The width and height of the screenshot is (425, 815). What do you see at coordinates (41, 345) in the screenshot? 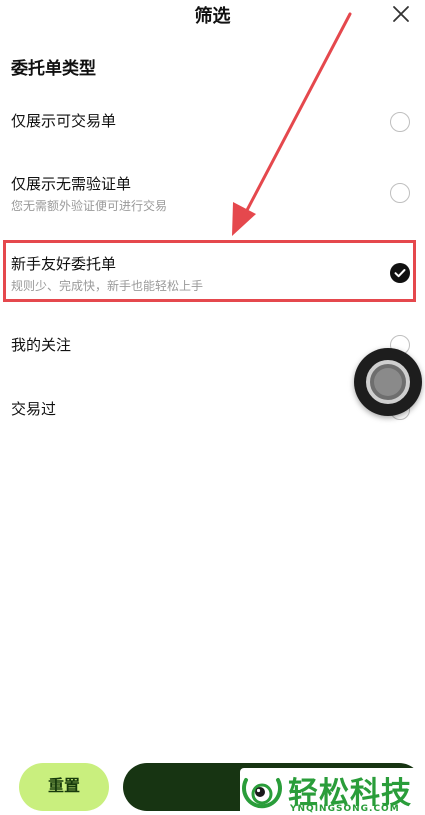
I see `option-label: 我的关注` at bounding box center [41, 345].